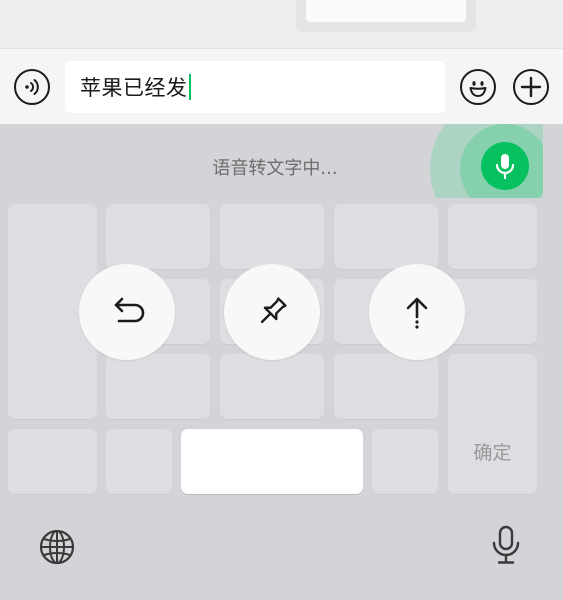 Image resolution: width=563 pixels, height=600 pixels. I want to click on language-switch-button, so click(57, 549).